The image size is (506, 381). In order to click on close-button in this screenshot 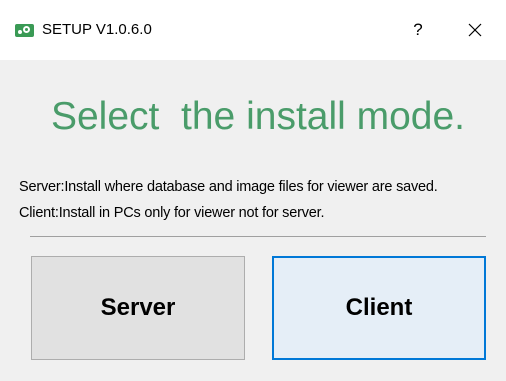, I will do `click(475, 30)`.